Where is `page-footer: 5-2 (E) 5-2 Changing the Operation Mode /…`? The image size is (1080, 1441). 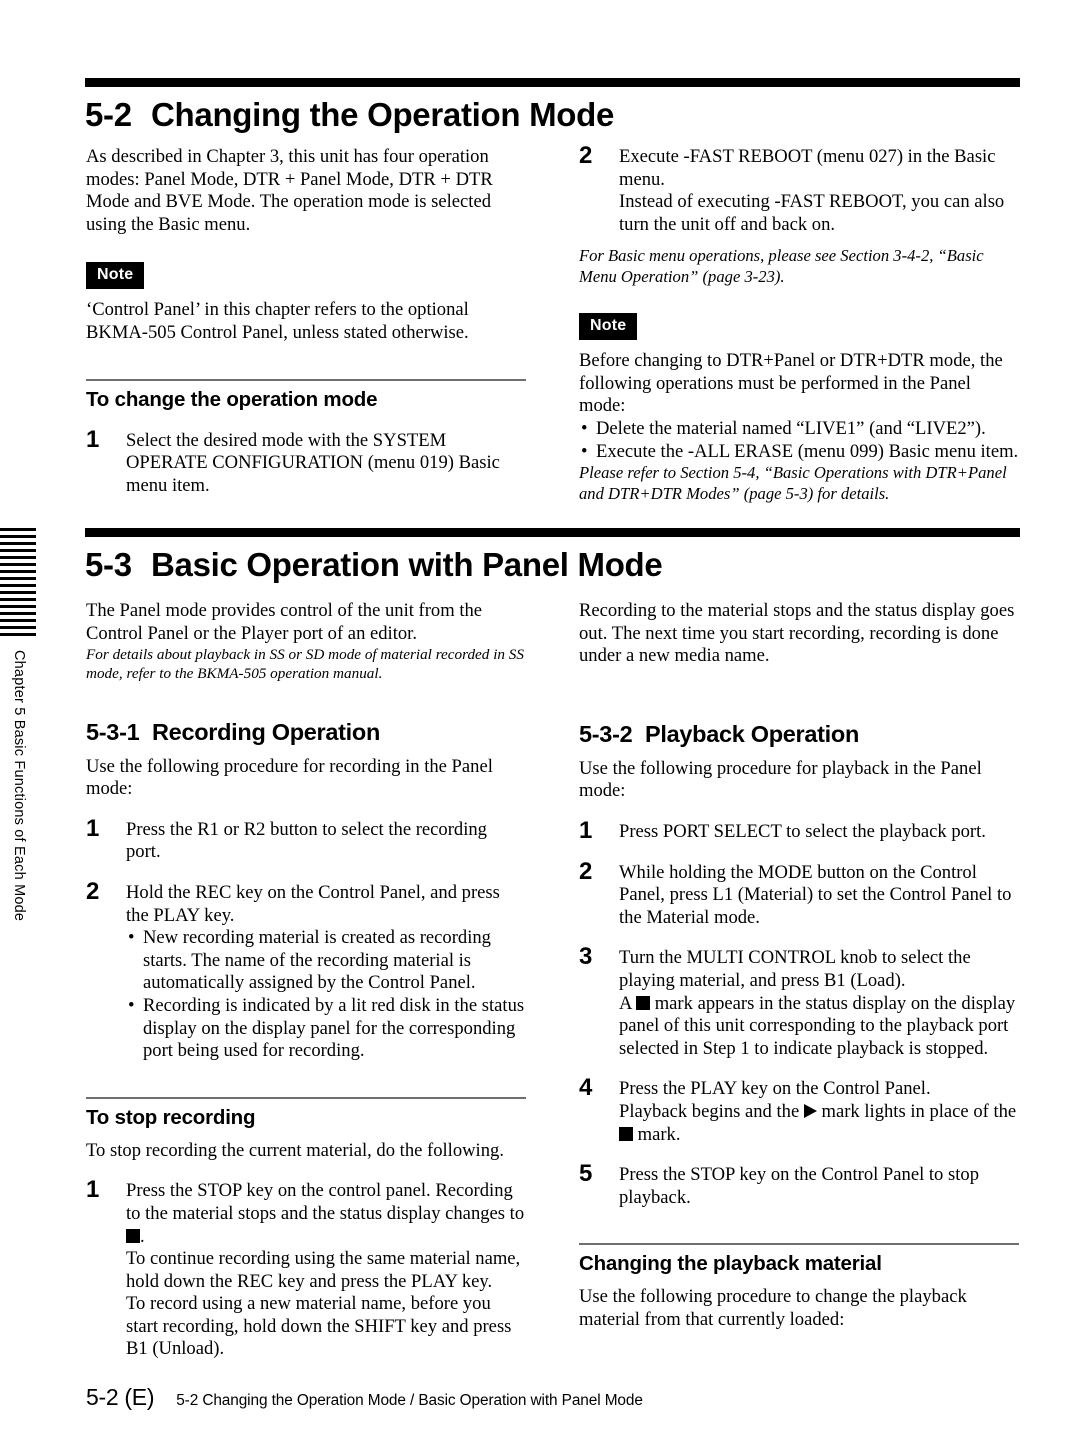
page-footer: 5-2 (E) 5-2 Changing the Operation Mode /… is located at coordinates (536, 1397).